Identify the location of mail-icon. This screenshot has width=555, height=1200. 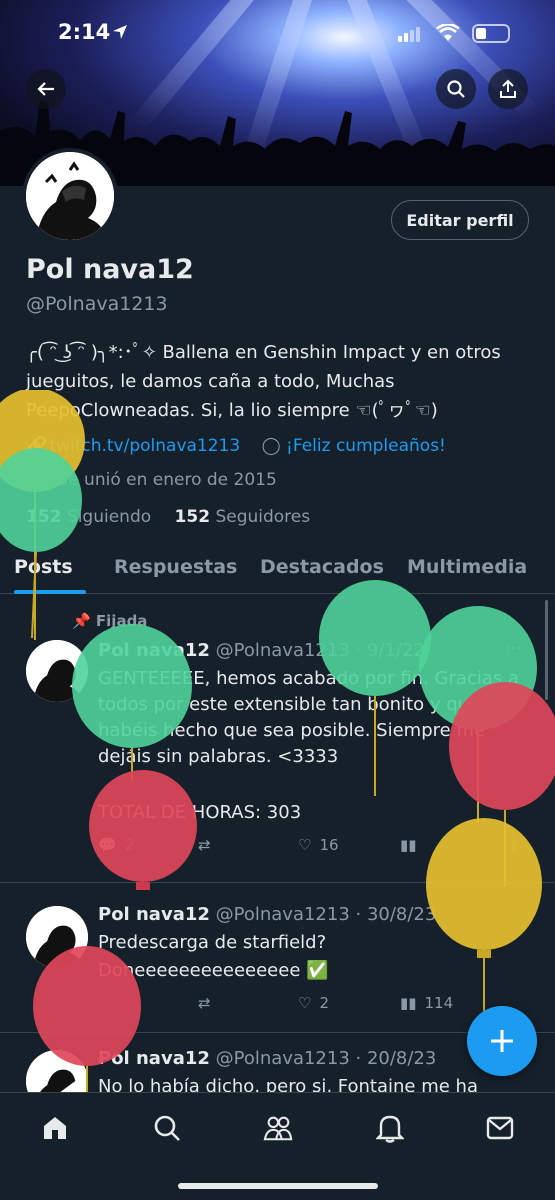
(500, 1128).